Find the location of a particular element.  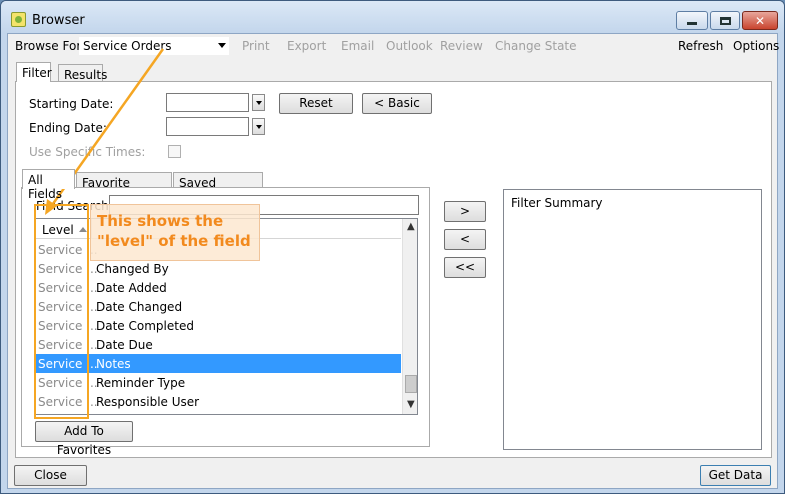

tab-all-fields: All Fields is located at coordinates (48, 185).